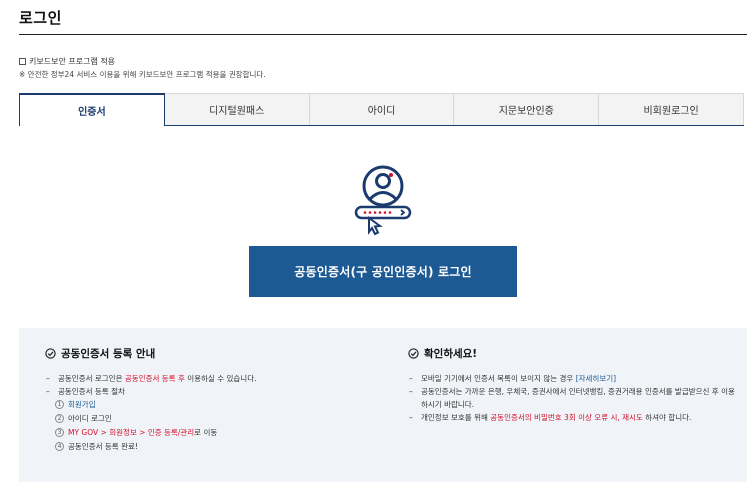 Image resolution: width=750 pixels, height=487 pixels. What do you see at coordinates (151, 378) in the screenshot?
I see `list-item: – 공동인증서 로그인은 공동인증서 등록 후 이용하실 수 있습니다.` at bounding box center [151, 378].